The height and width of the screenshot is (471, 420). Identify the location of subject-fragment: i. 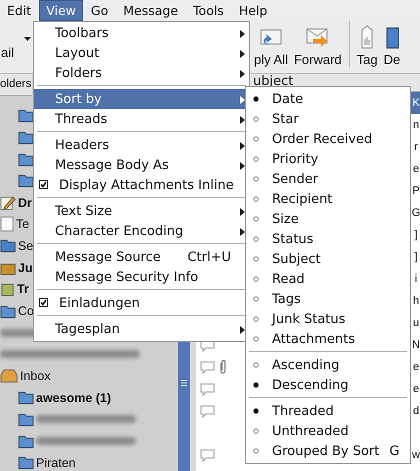
(416, 279).